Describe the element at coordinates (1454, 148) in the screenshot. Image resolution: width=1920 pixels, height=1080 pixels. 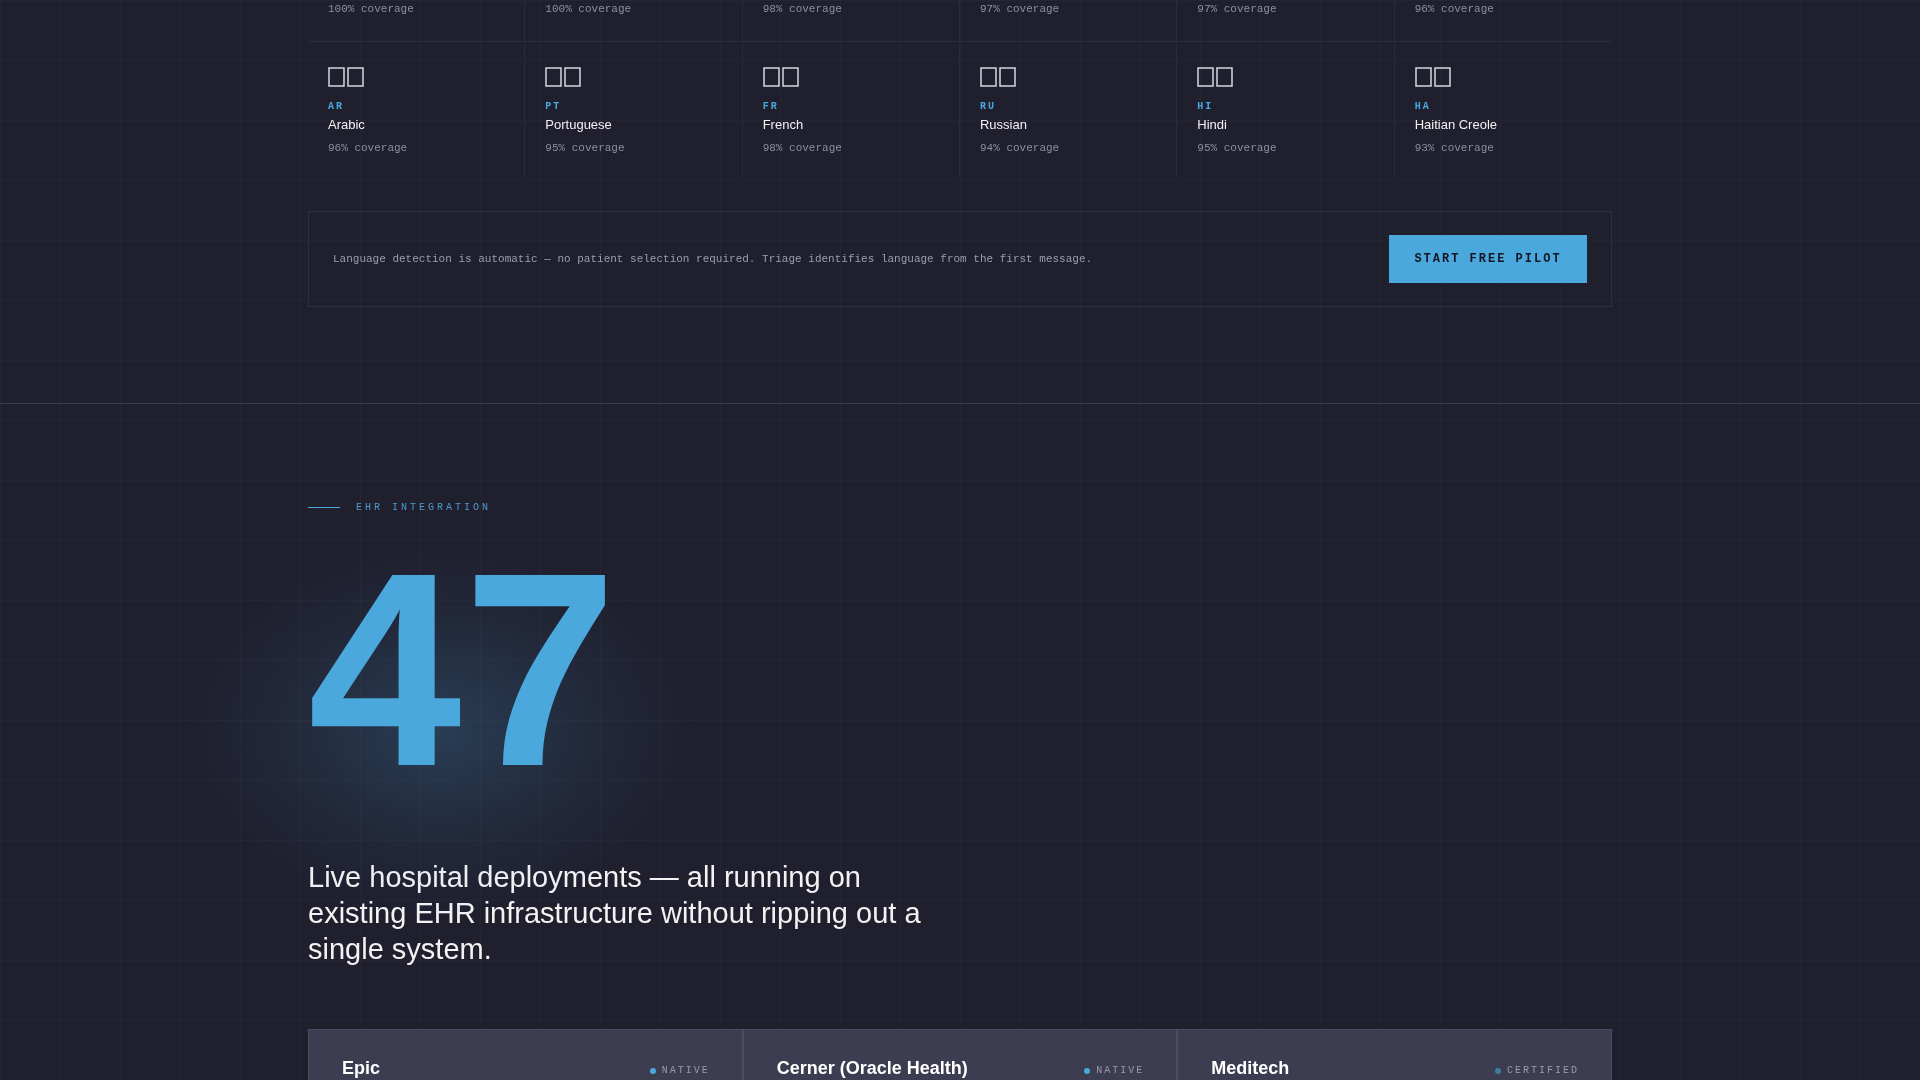
I see `coverage-text: 93% coverage` at that location.